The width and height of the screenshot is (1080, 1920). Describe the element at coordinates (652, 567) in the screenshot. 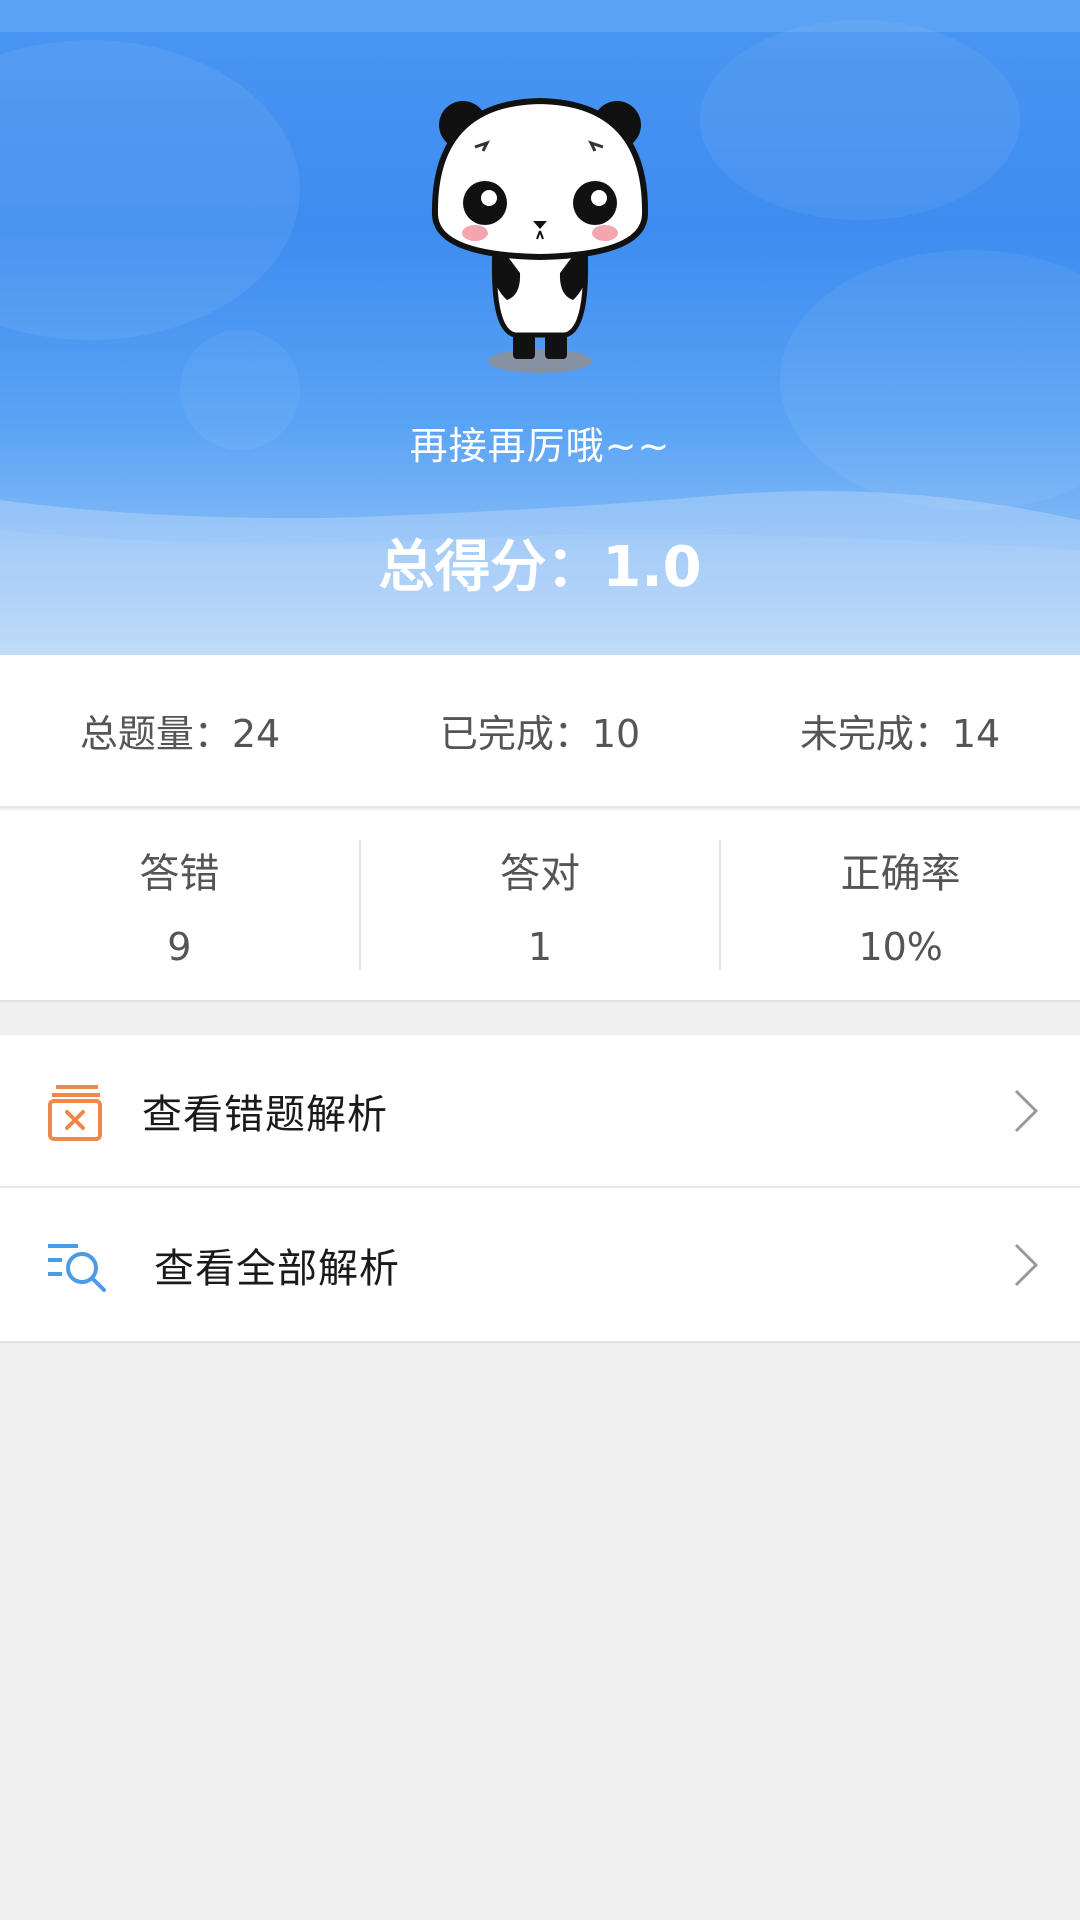

I see `total-score-value: 1.0` at that location.